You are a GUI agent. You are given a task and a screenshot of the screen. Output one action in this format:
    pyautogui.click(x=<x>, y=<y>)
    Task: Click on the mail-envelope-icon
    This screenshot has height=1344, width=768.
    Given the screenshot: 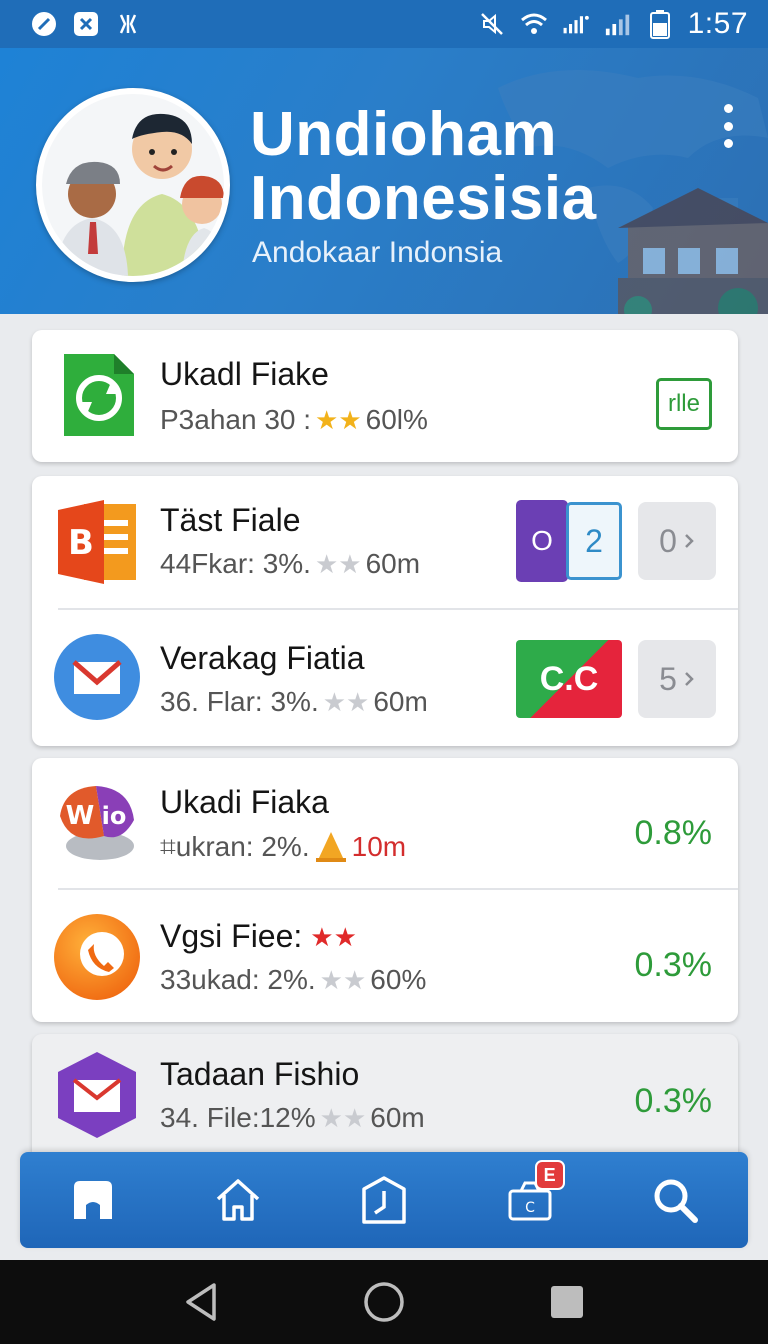 What is the action you would take?
    pyautogui.click(x=97, y=677)
    